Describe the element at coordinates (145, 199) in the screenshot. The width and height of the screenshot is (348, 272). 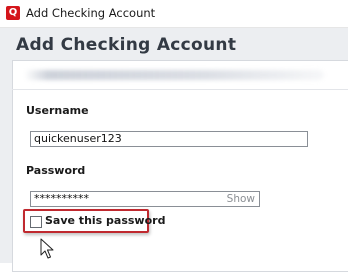
I see `password-input: ********** Show` at that location.